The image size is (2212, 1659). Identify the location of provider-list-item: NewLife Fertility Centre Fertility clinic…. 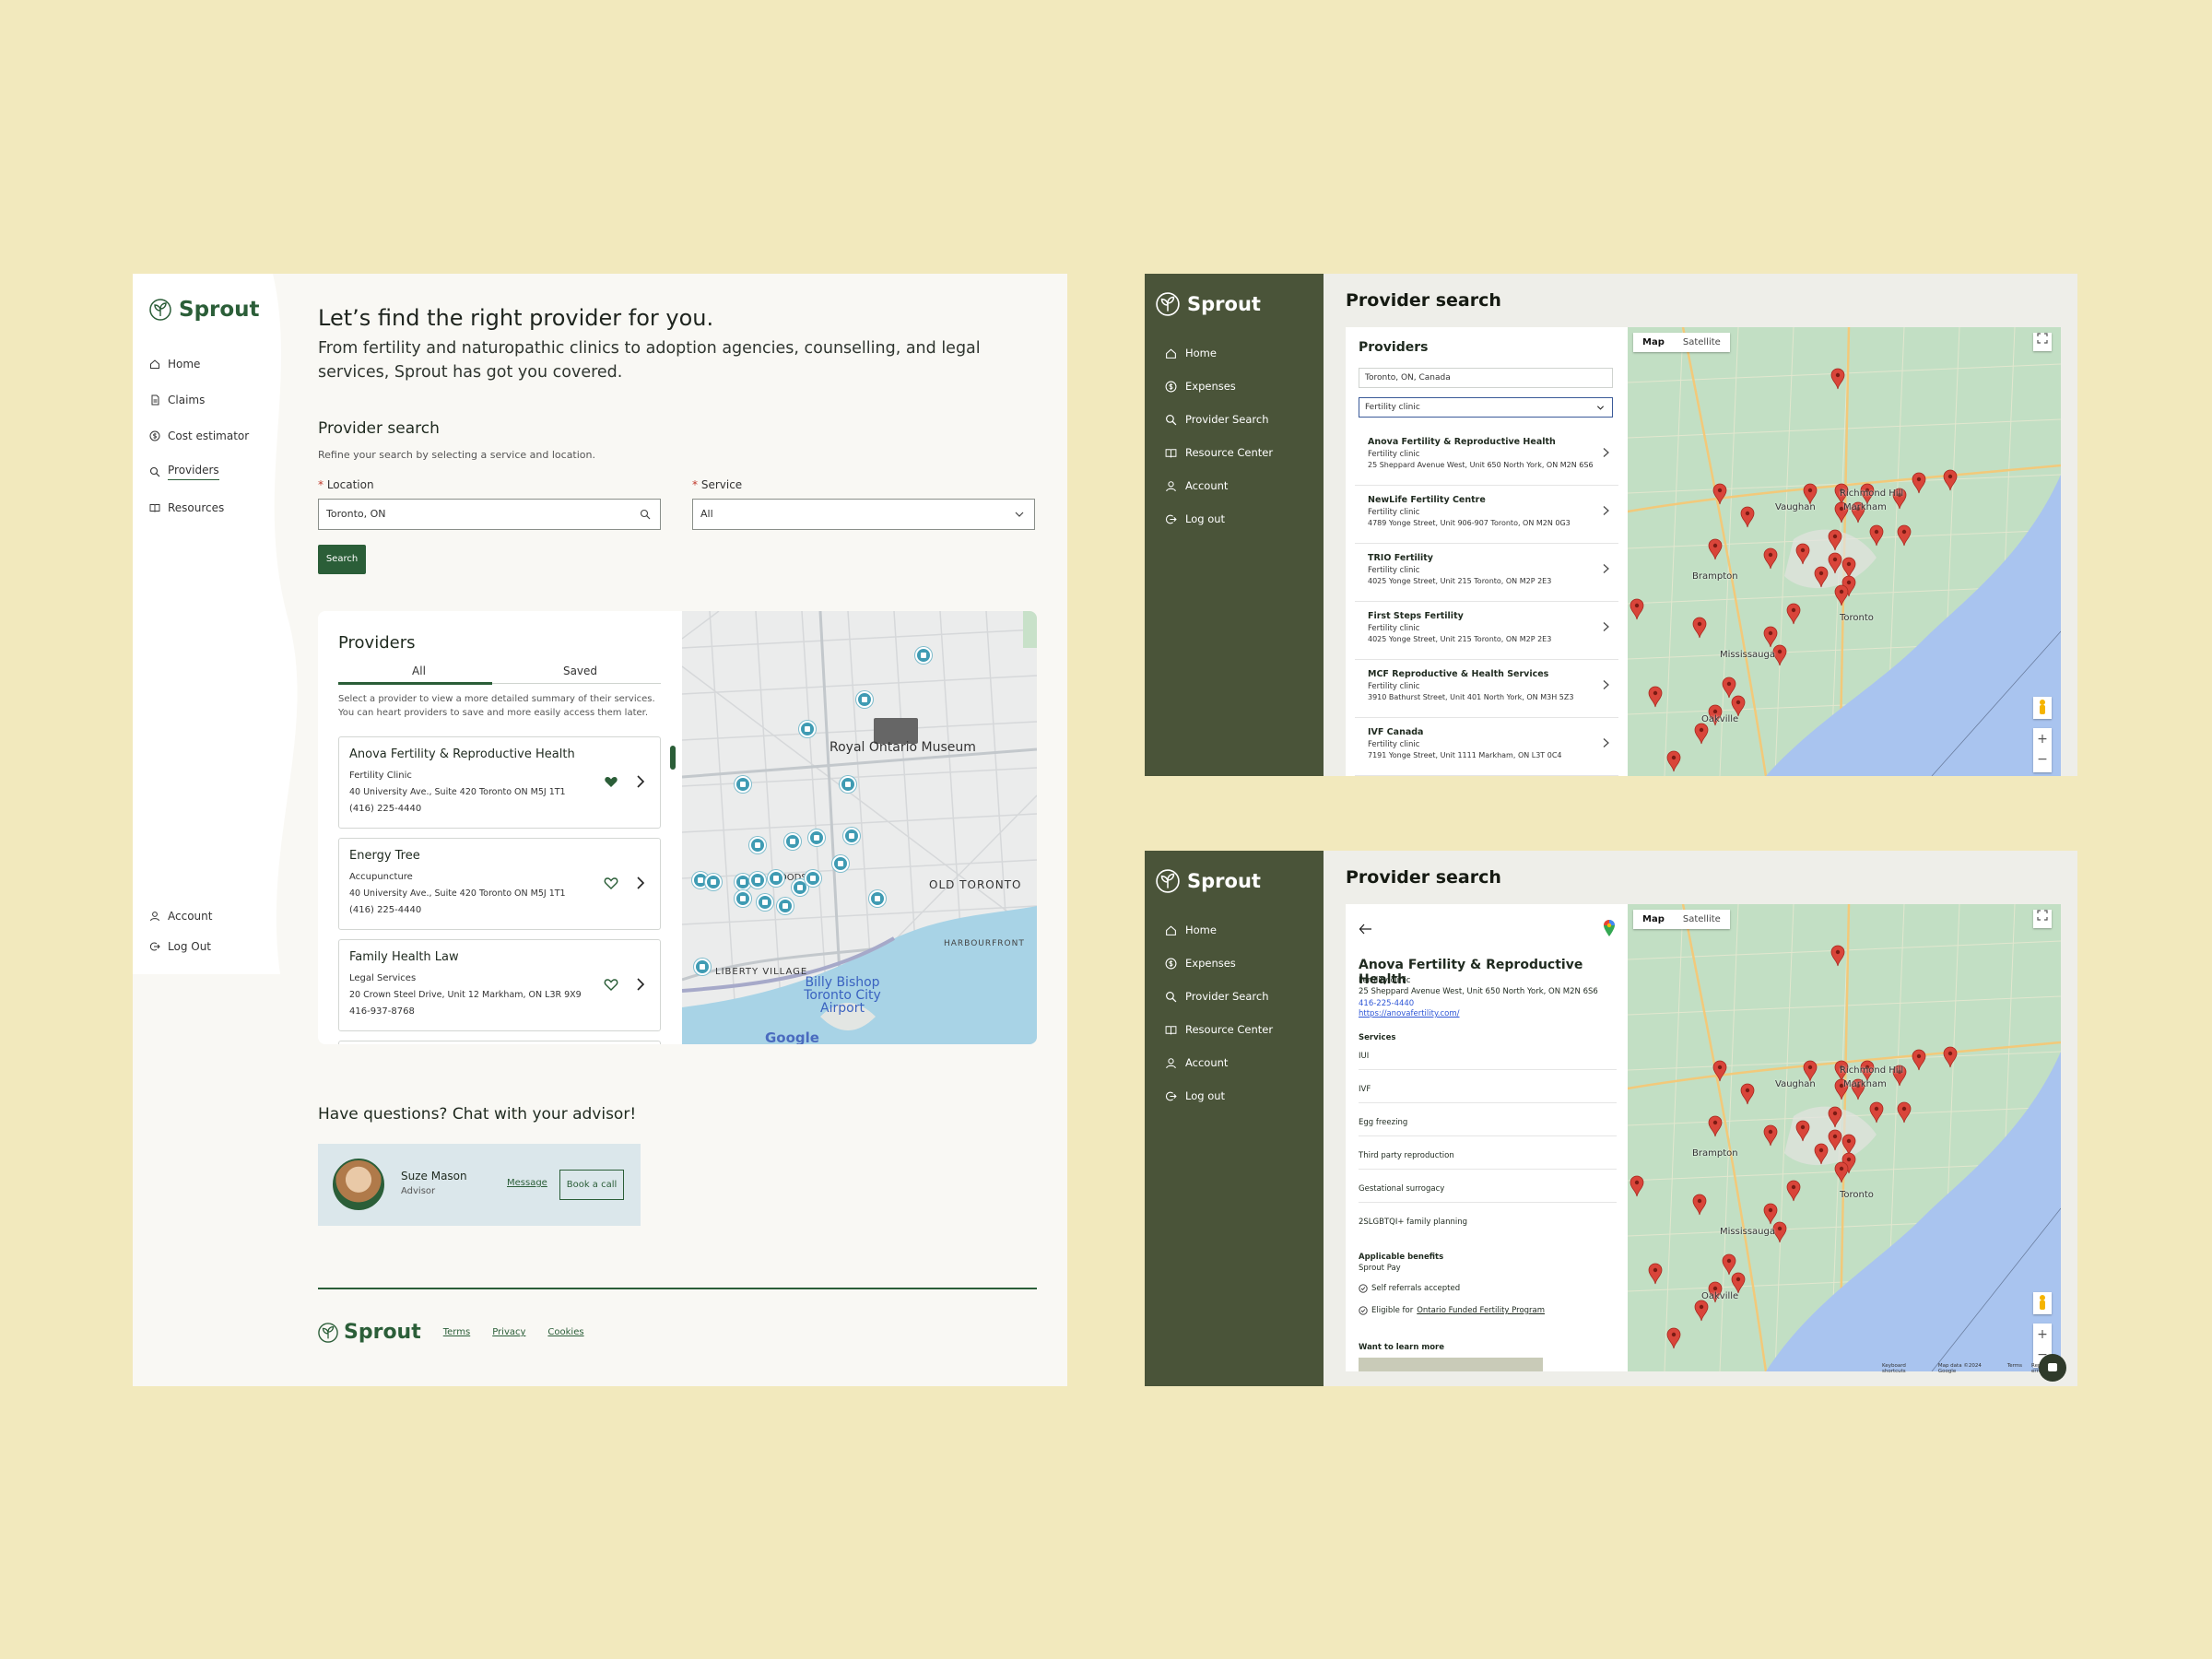
(1486, 515).